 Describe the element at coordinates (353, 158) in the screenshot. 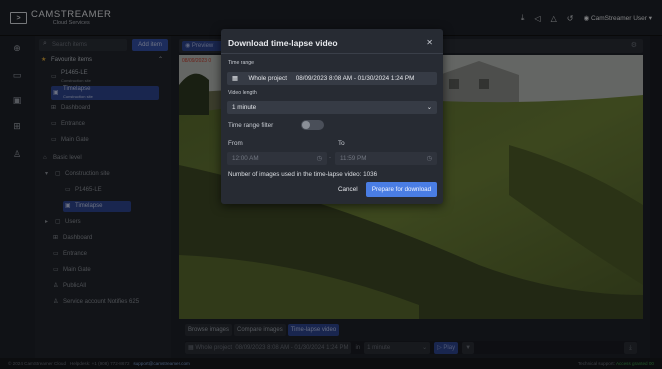

I see `to-time-value: 11:59 PM` at that location.